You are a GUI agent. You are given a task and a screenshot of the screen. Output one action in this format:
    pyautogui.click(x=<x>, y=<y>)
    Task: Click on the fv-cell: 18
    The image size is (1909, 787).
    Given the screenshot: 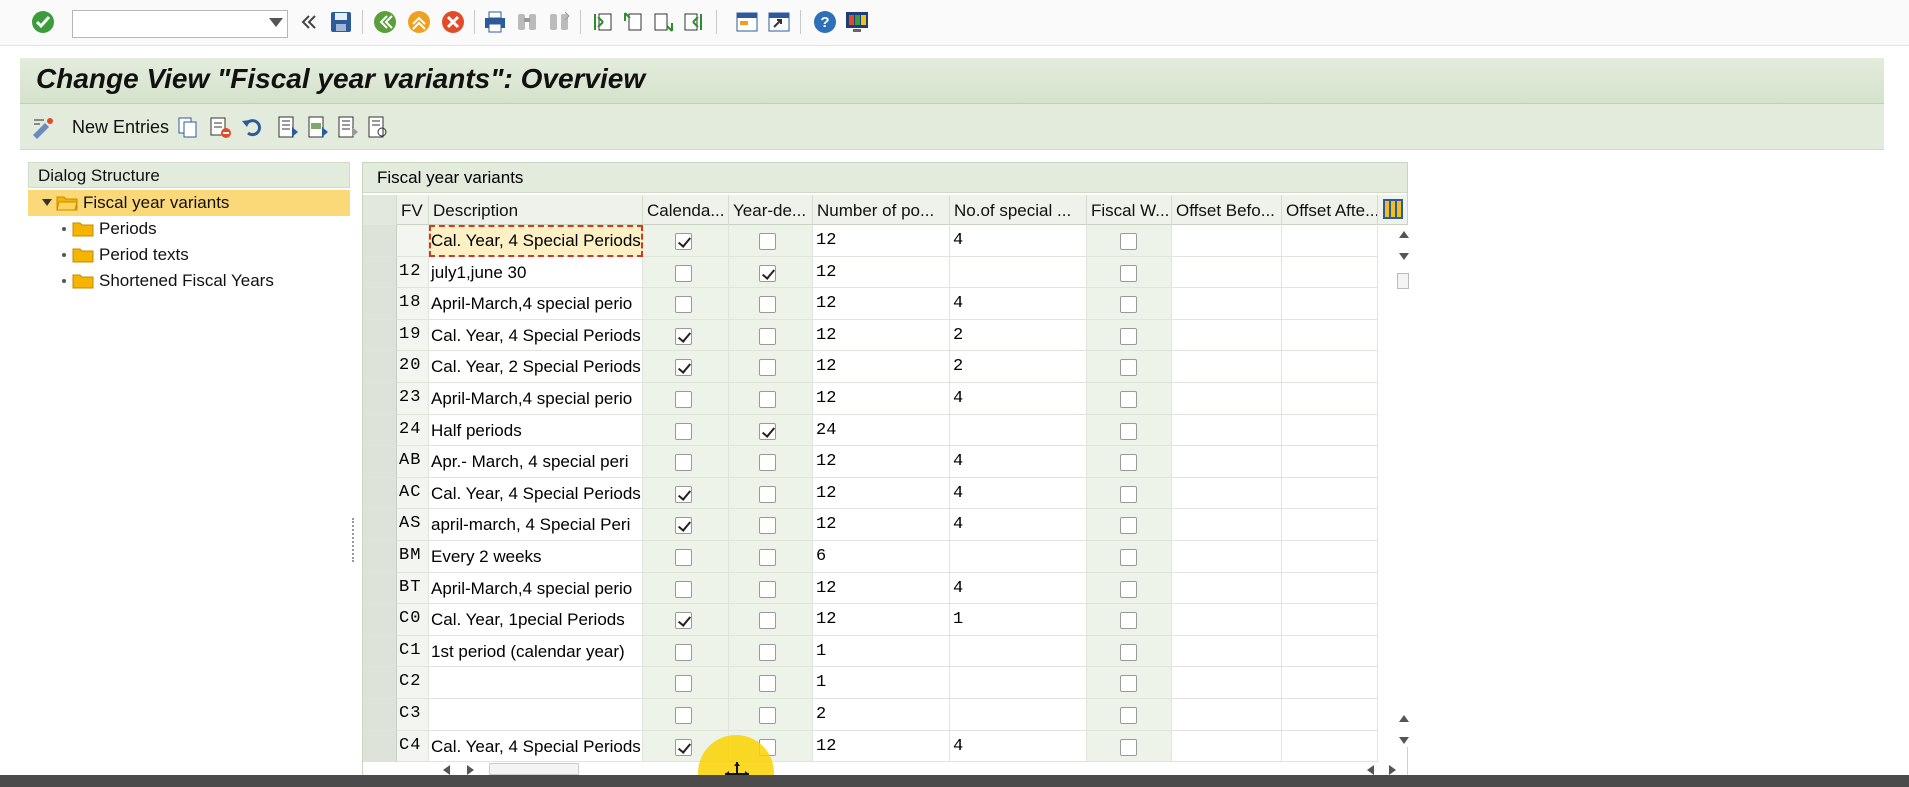 What is the action you would take?
    pyautogui.click(x=413, y=304)
    